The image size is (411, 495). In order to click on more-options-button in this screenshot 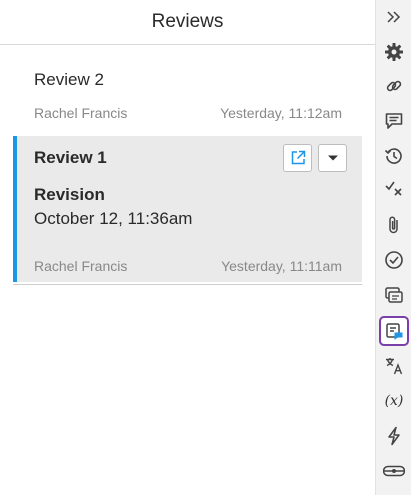, I will do `click(332, 158)`.